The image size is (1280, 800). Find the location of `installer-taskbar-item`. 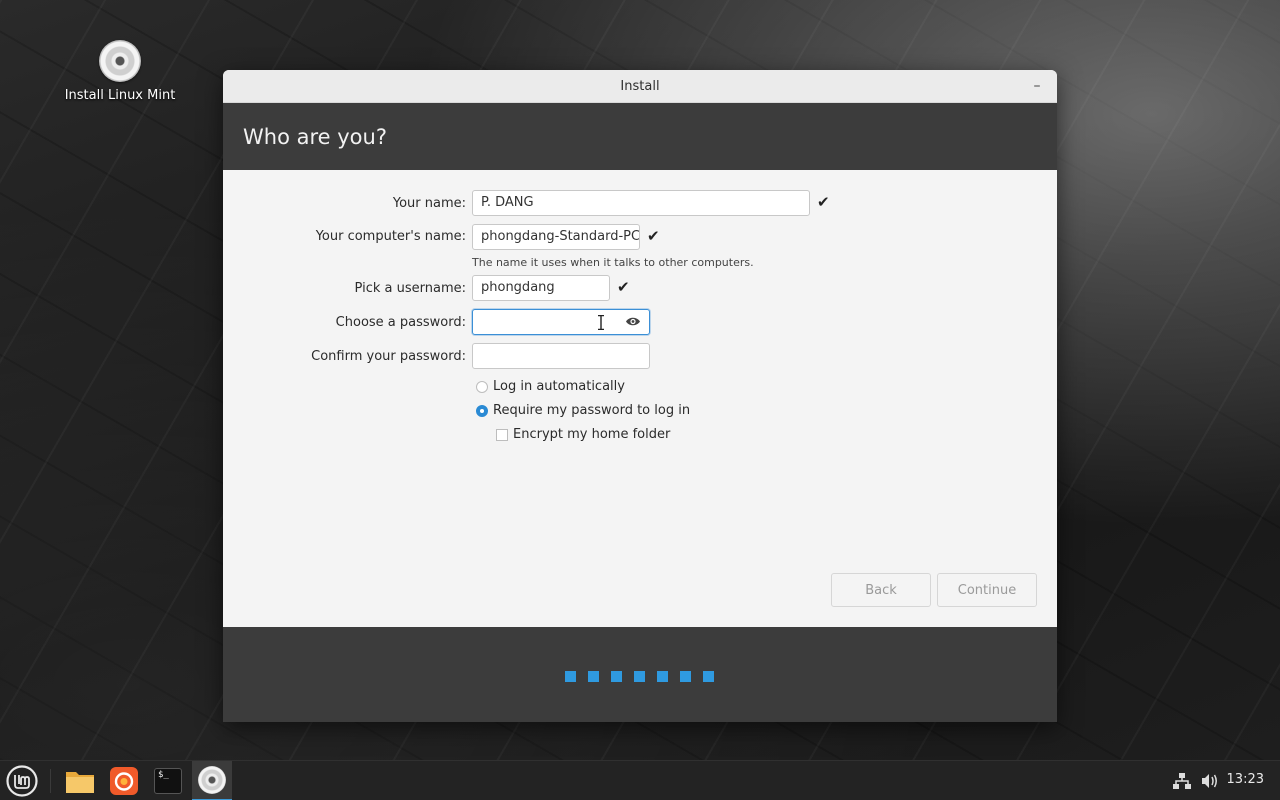

installer-taskbar-item is located at coordinates (212, 780).